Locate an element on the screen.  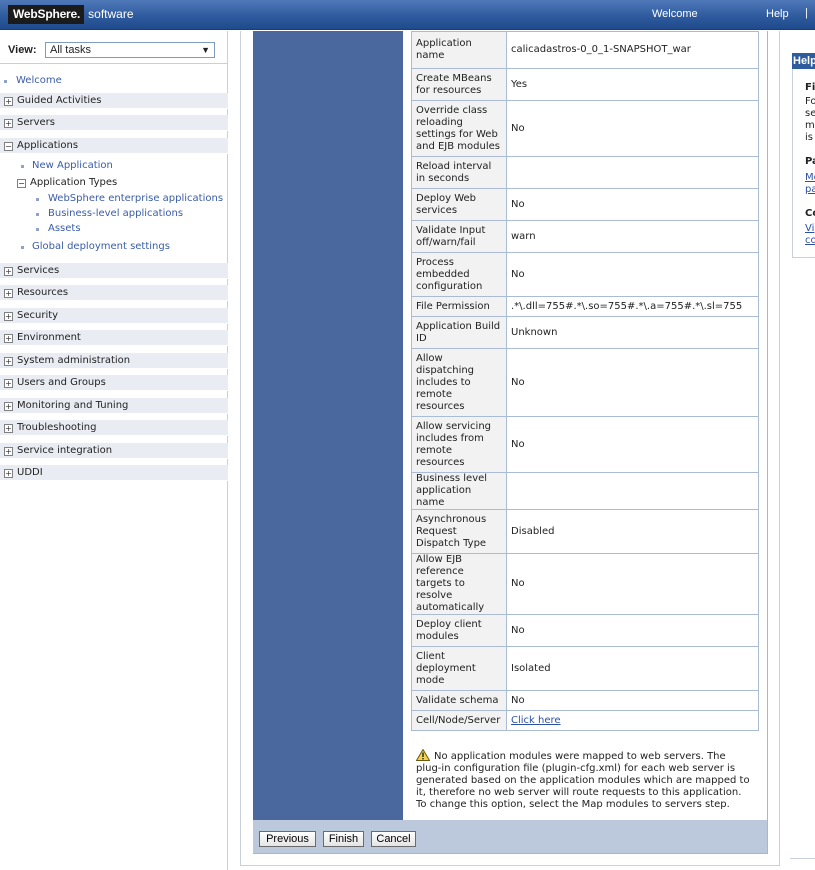
dropdown-arrow-icon: ▼ is located at coordinates (205, 50).